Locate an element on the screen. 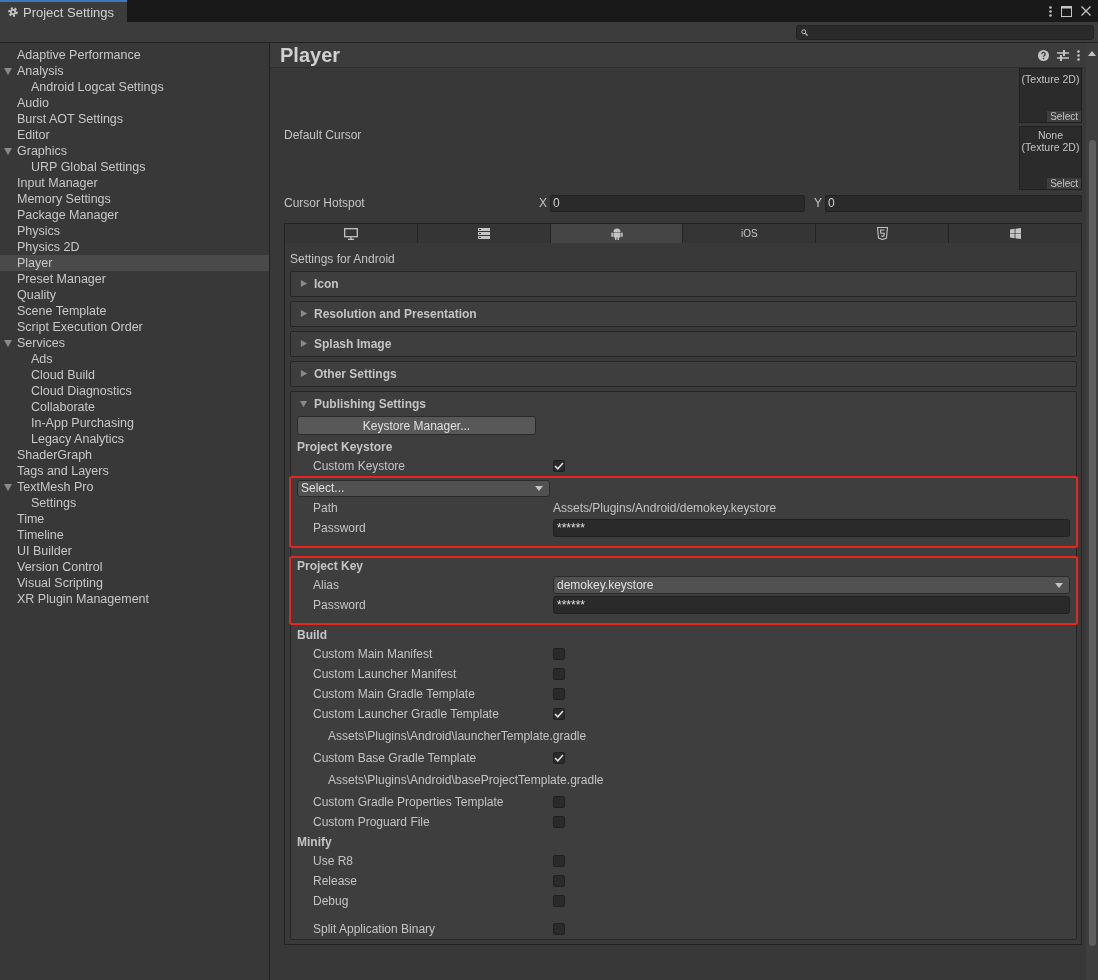  field-label: Path is located at coordinates (325, 508).